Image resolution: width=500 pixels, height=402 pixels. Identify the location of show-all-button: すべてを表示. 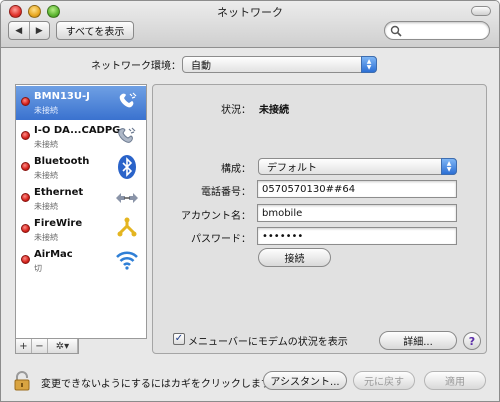
(95, 30).